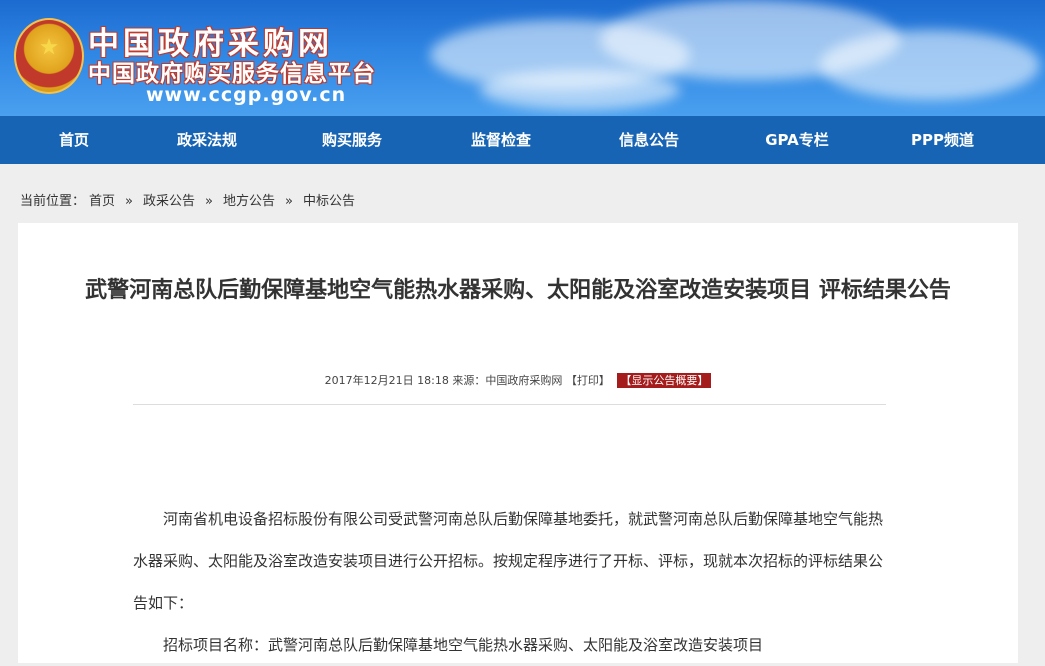 Image resolution: width=1045 pixels, height=666 pixels. Describe the element at coordinates (249, 201) in the screenshot. I see `breadcrumb-item-local-announcements: 地方公告` at that location.